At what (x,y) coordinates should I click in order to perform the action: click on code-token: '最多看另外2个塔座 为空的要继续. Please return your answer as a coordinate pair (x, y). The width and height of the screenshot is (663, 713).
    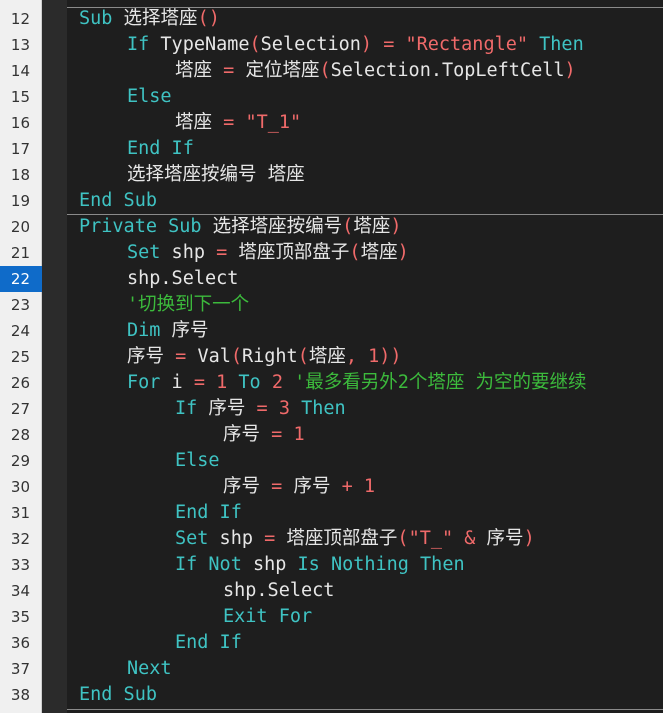
    Looking at the image, I should click on (434, 382).